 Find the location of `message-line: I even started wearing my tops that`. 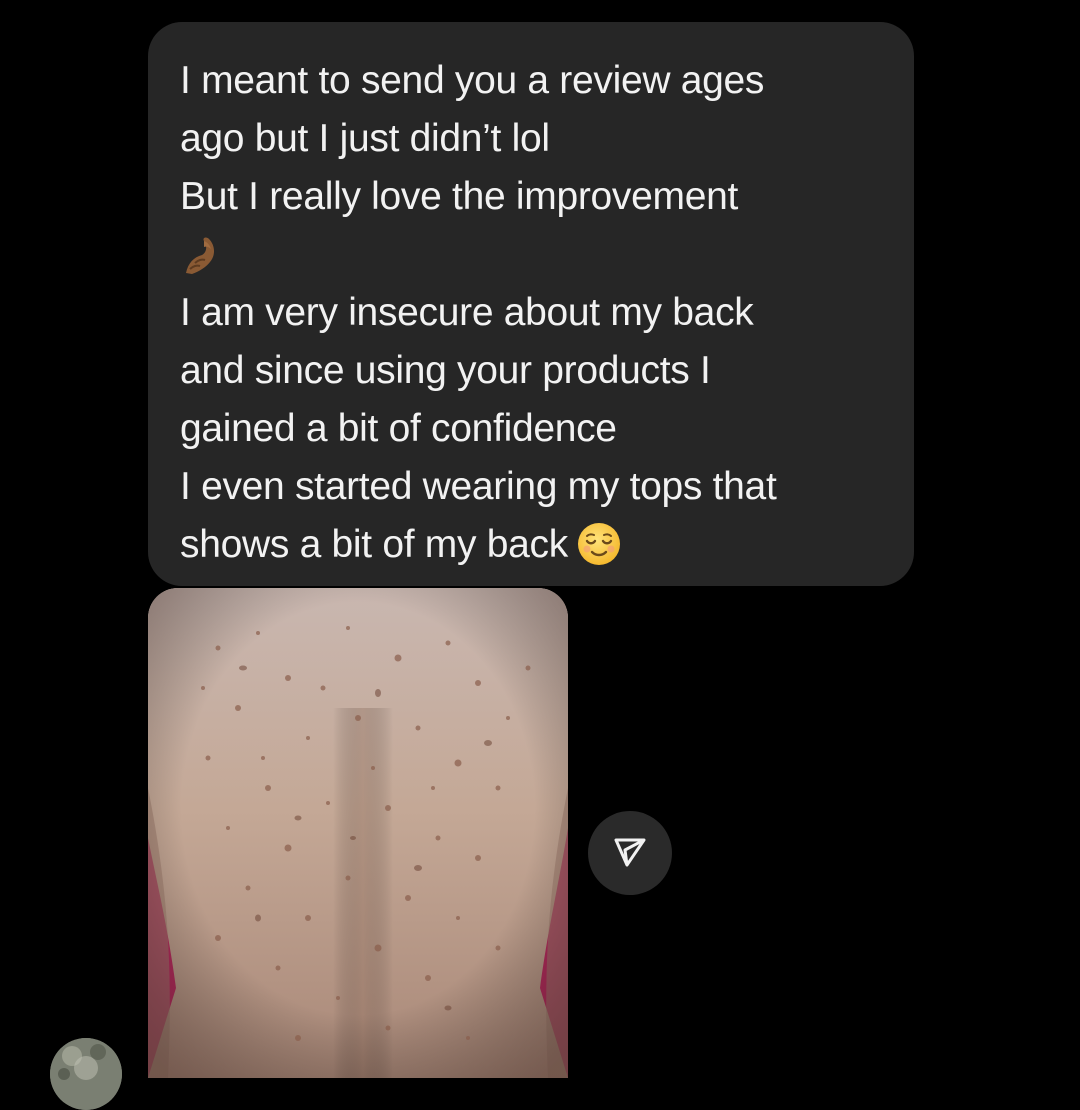

message-line: I even started wearing my tops that is located at coordinates (478, 486).